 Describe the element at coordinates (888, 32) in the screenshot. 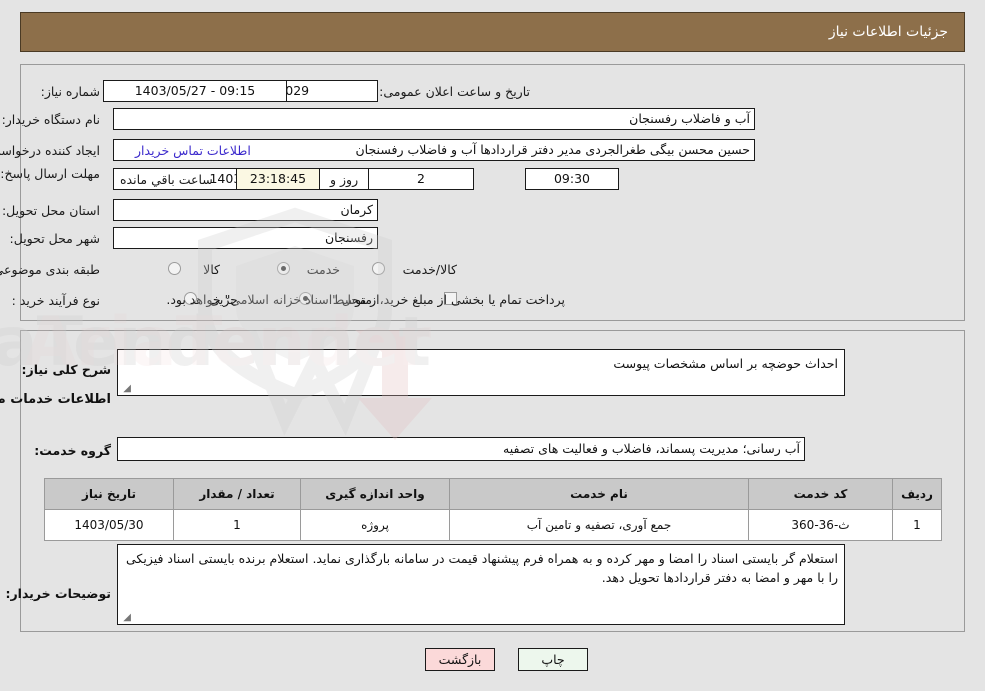

I see `page-title: جزئیات اطلاعات نیاز` at that location.